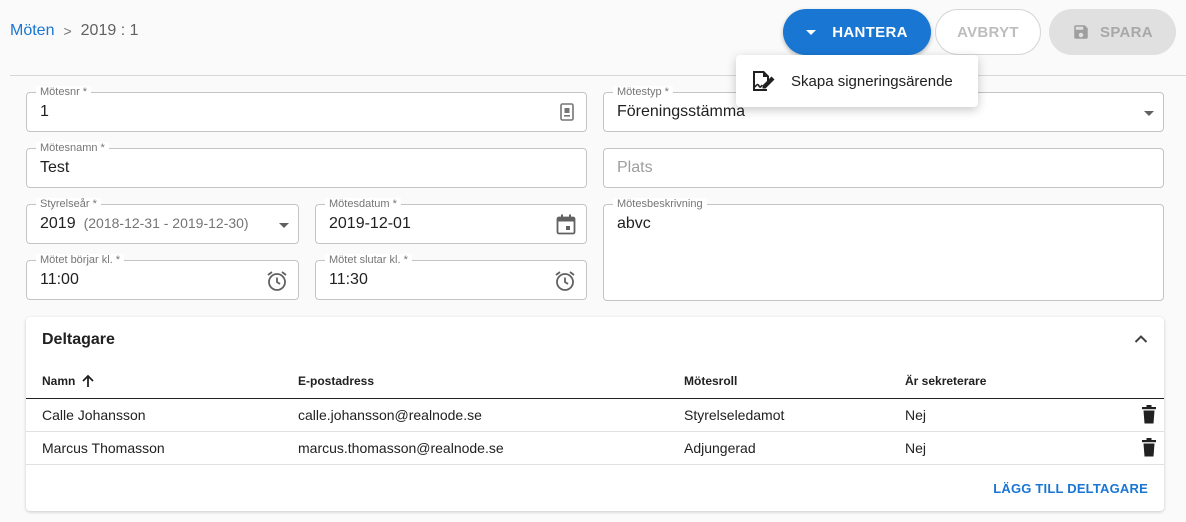  I want to click on motesdatum-value: 2019-12-01, so click(370, 223).